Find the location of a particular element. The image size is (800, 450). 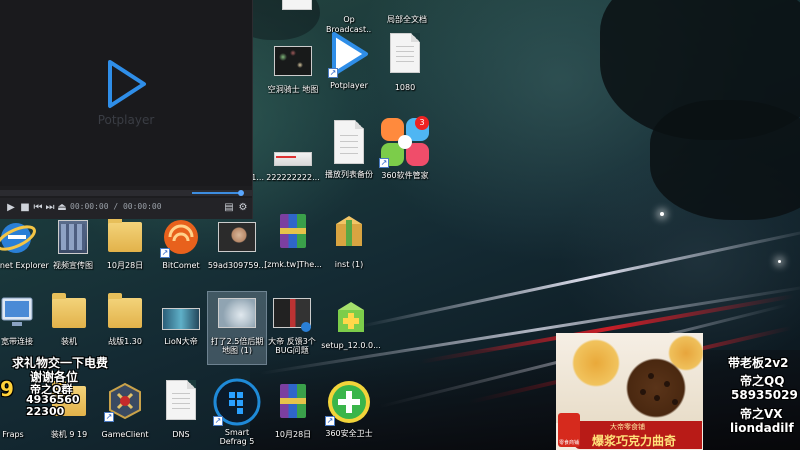

desktop-icon-top-3: 局部全文档 is located at coordinates (407, 12).